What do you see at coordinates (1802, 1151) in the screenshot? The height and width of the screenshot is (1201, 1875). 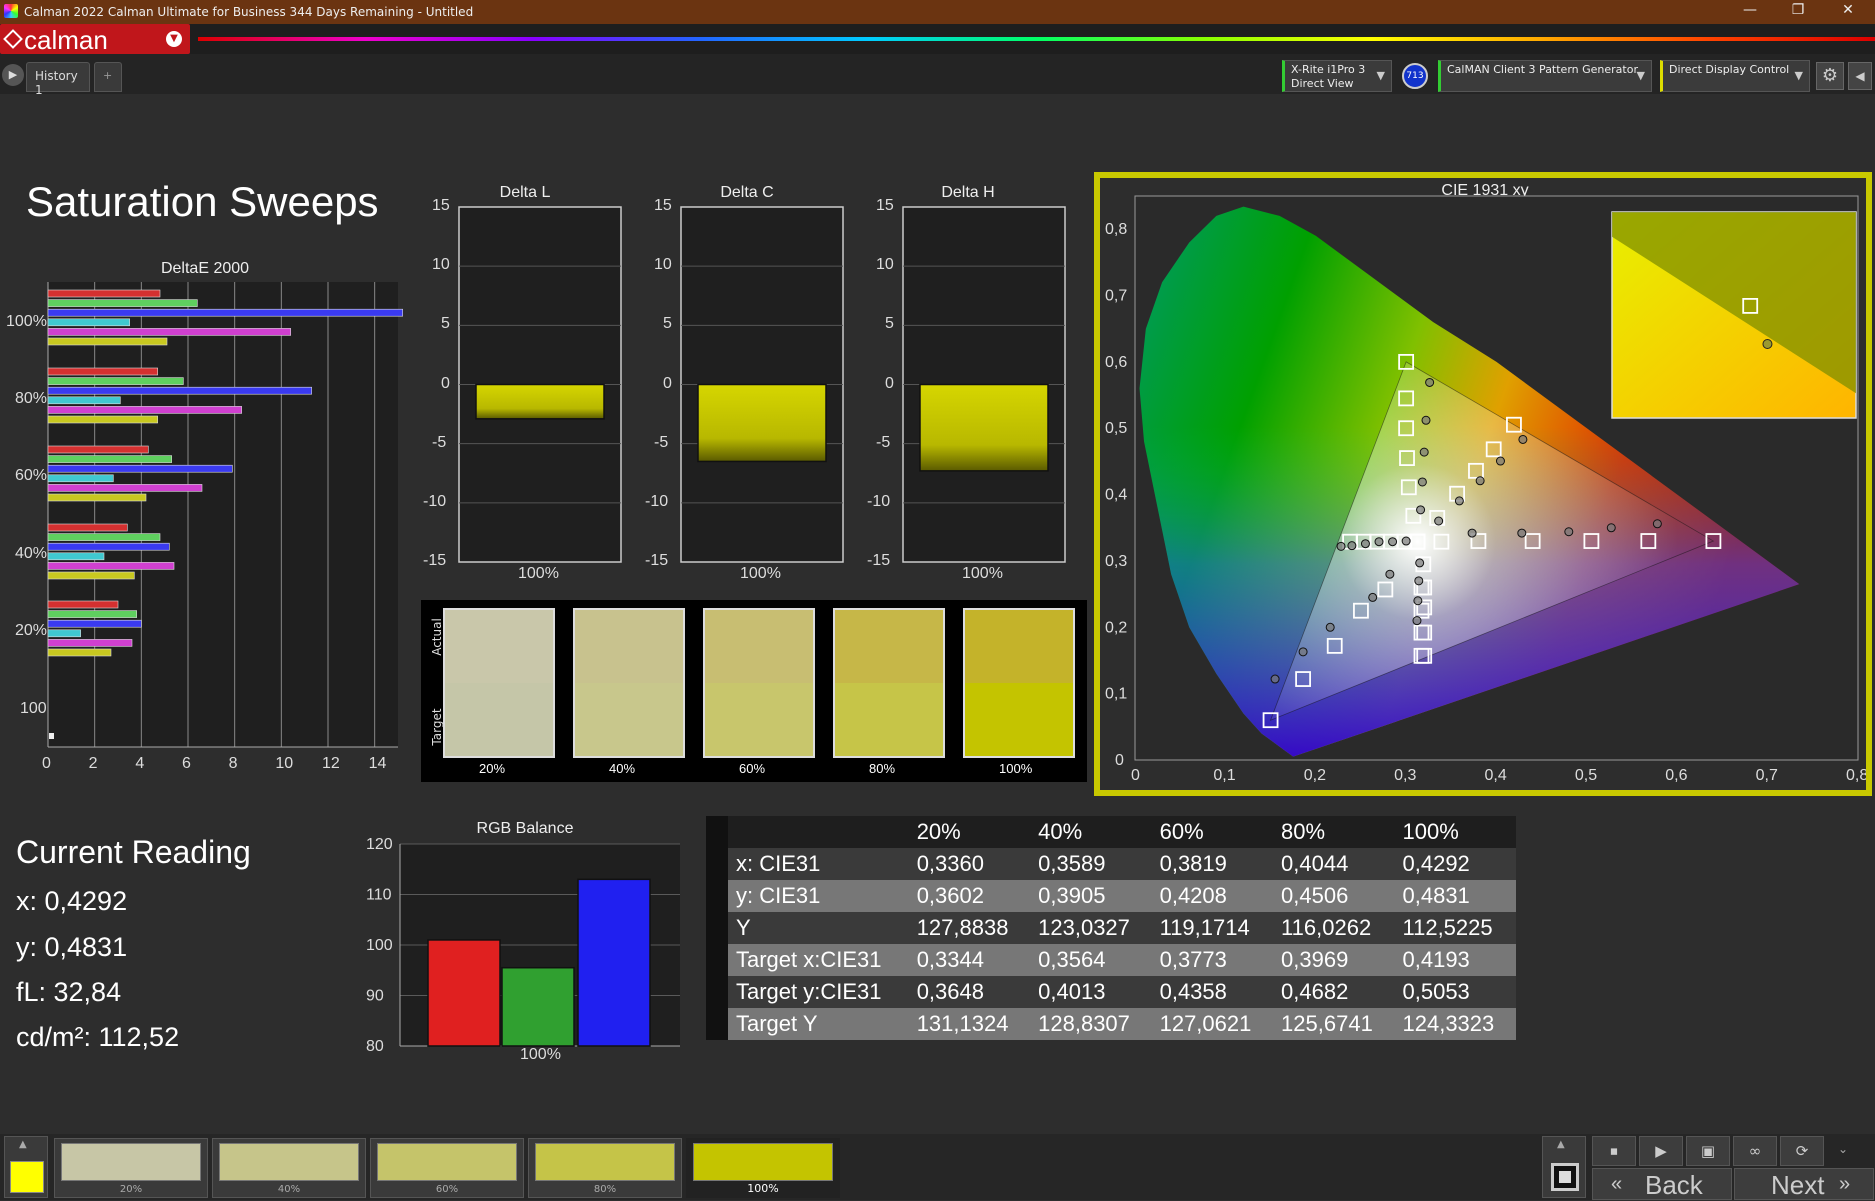 I see `refresh-button: ⟳` at bounding box center [1802, 1151].